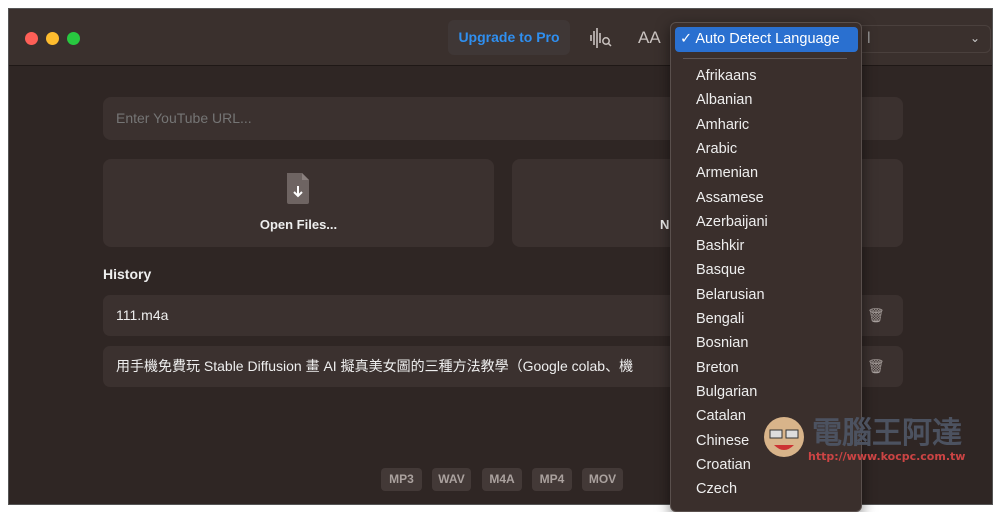  What do you see at coordinates (127, 274) in the screenshot?
I see `history-title: History` at bounding box center [127, 274].